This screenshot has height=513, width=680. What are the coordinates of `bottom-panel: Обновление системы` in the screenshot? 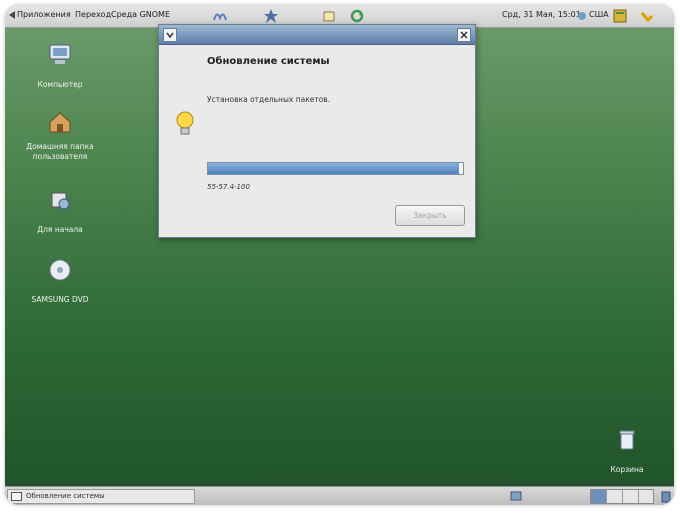 It's located at (339, 495).